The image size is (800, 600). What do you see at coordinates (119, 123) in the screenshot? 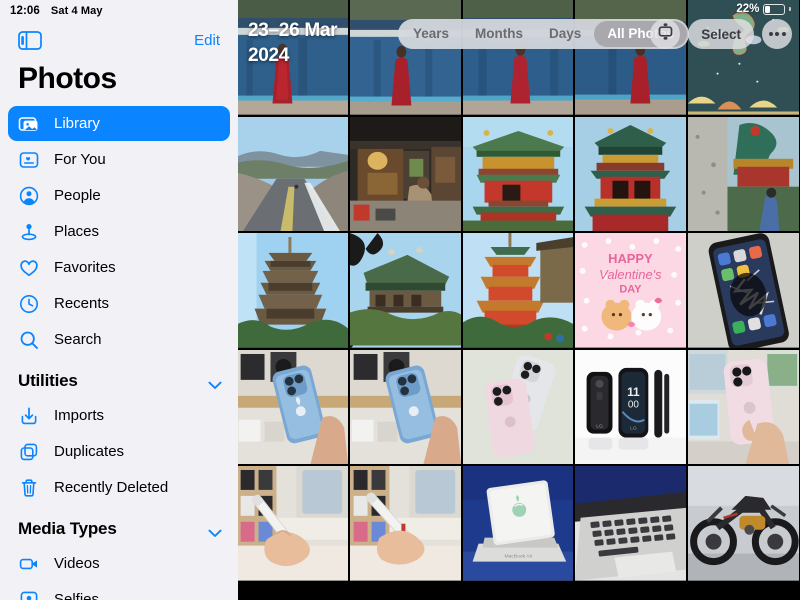
I see `sidebar-item-library: Library` at bounding box center [119, 123].